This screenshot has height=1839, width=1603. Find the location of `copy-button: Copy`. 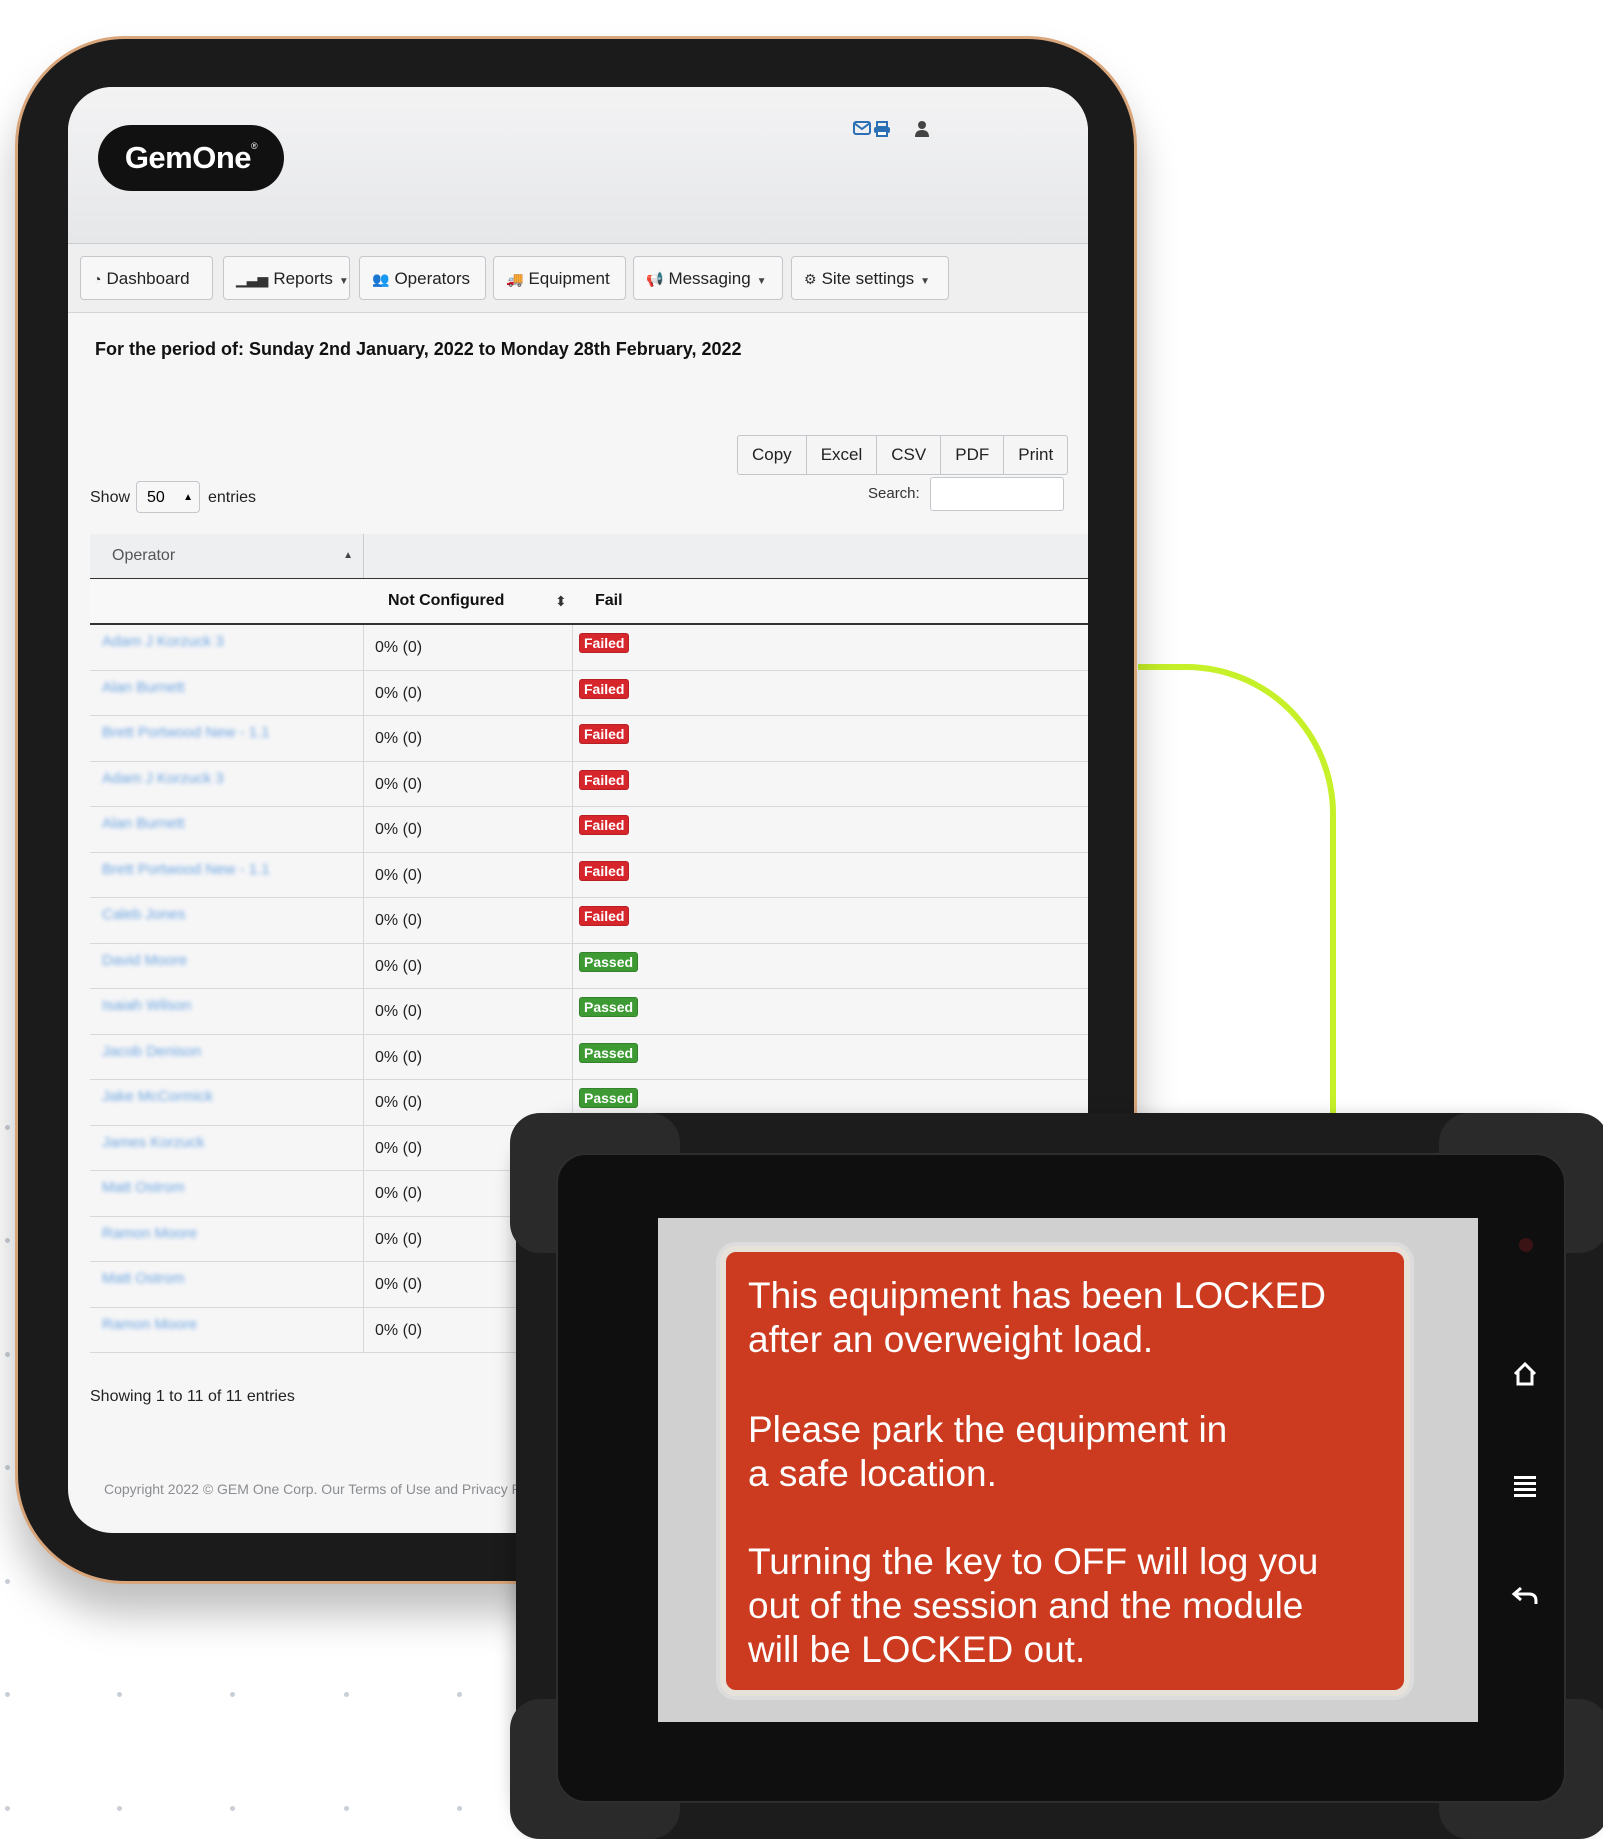

copy-button: Copy is located at coordinates (772, 455).